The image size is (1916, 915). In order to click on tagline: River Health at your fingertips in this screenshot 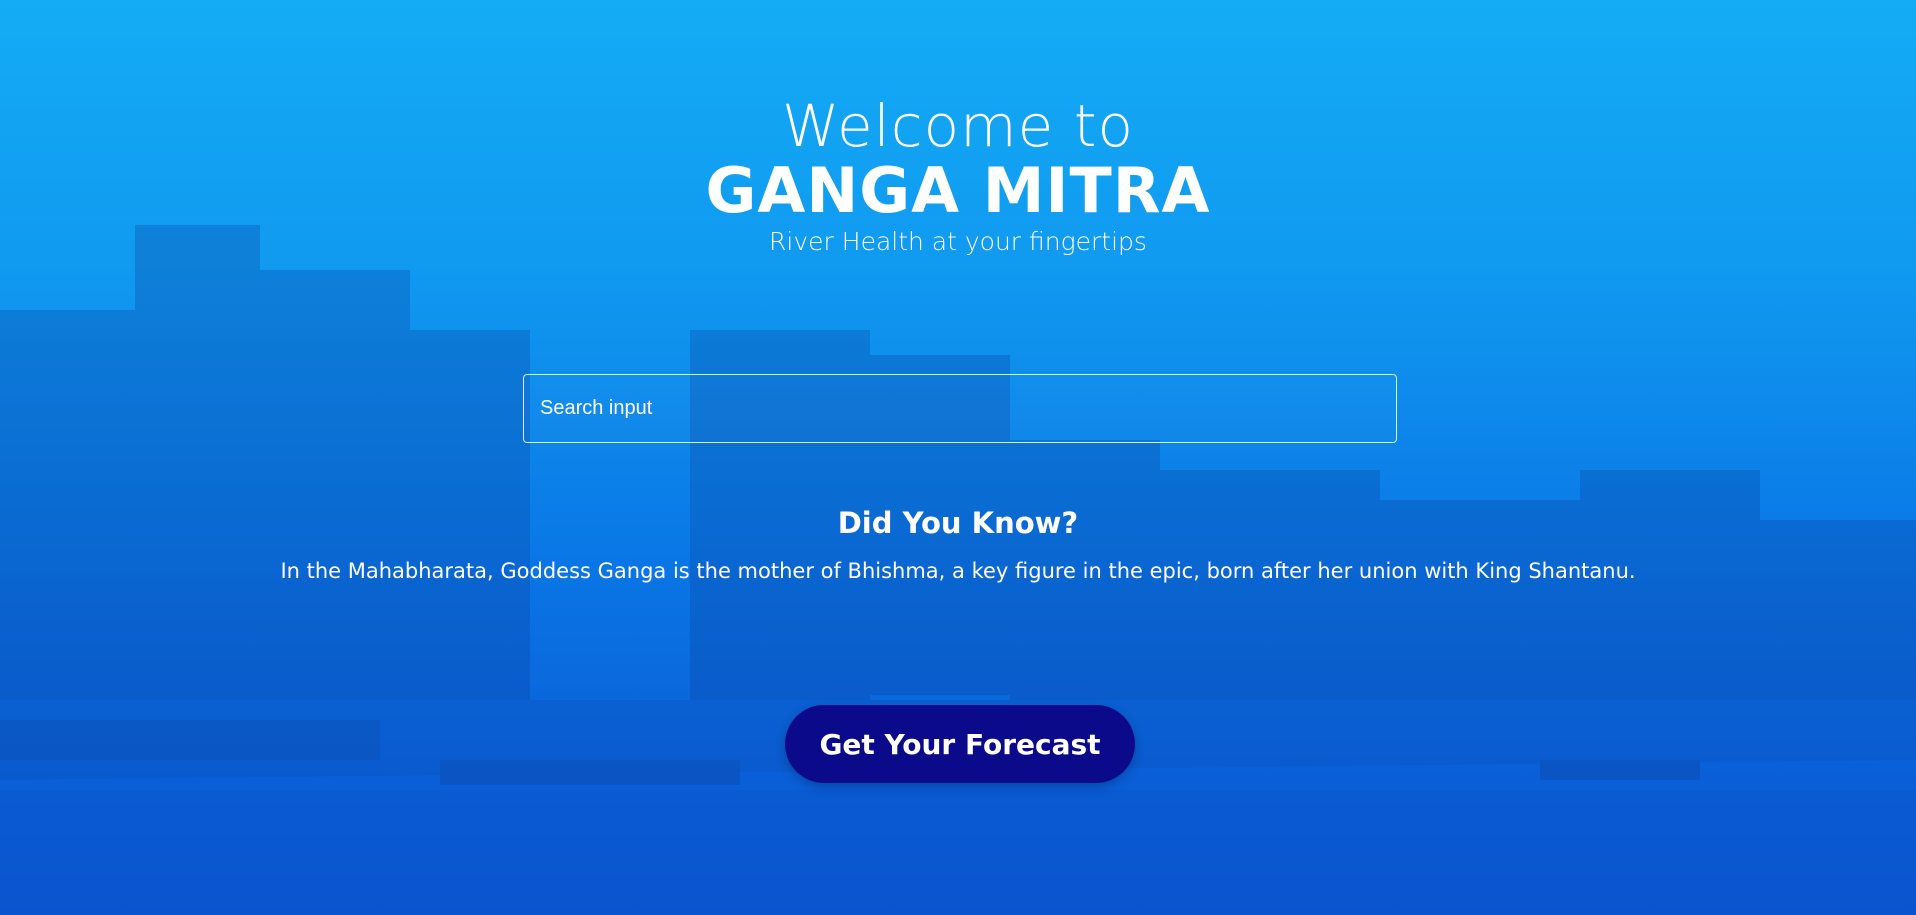, I will do `click(958, 241)`.